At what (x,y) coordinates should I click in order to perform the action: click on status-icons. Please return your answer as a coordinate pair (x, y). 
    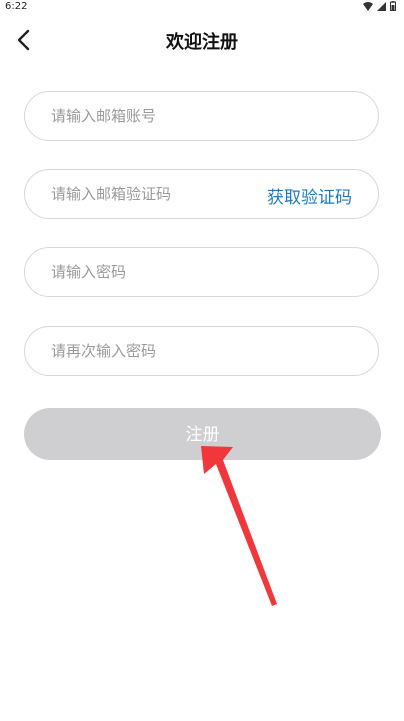
    Looking at the image, I should click on (379, 6).